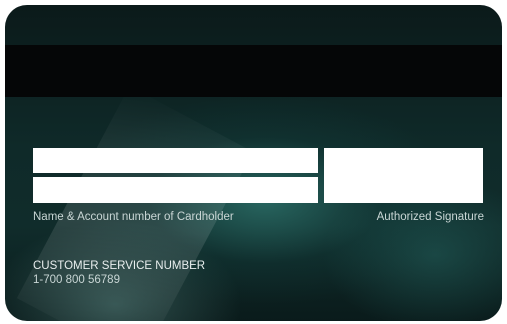 This screenshot has height=324, width=507. I want to click on cardholder-account-field, so click(175, 190).